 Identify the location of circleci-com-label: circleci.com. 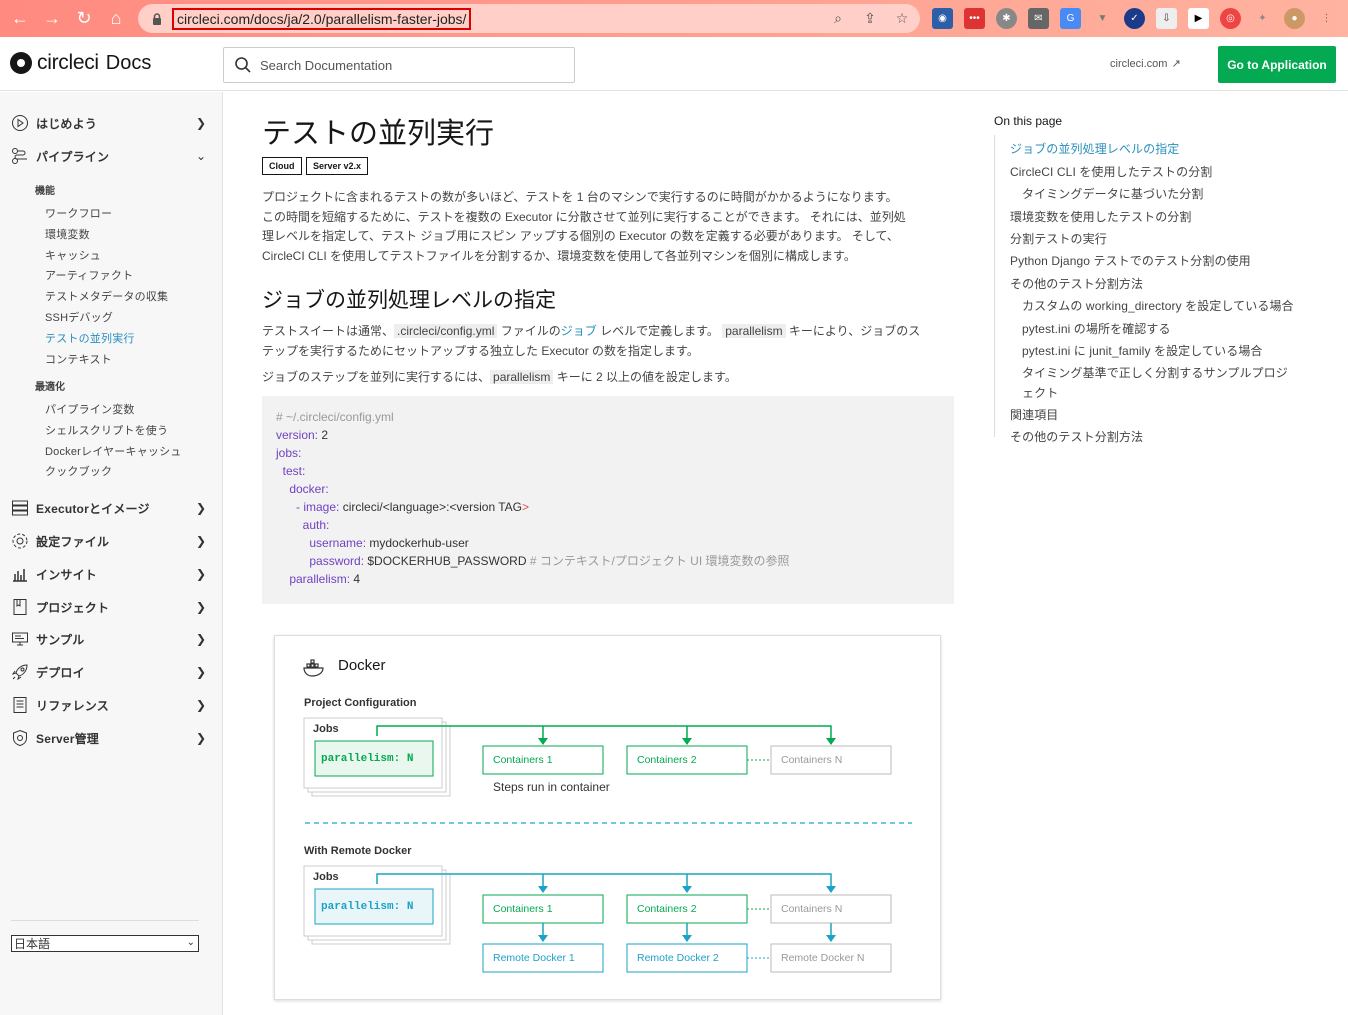
(1139, 63).